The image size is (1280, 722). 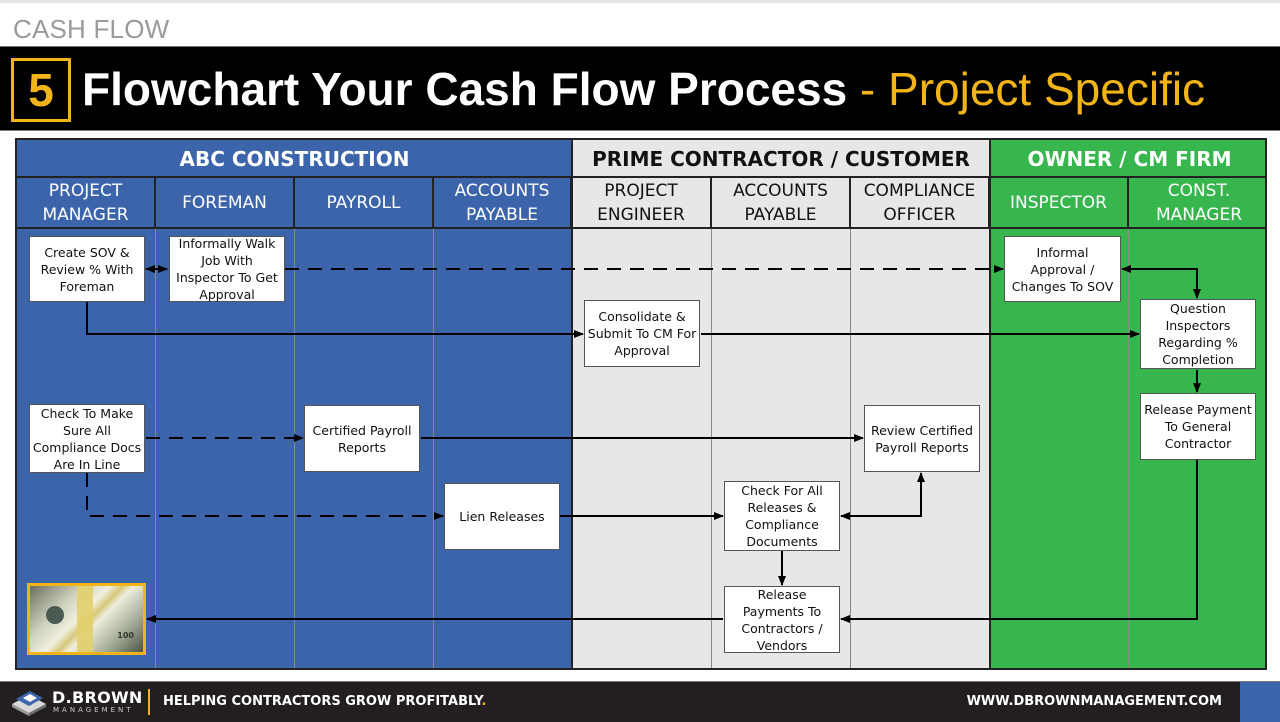 I want to click on money-band, so click(x=85, y=619).